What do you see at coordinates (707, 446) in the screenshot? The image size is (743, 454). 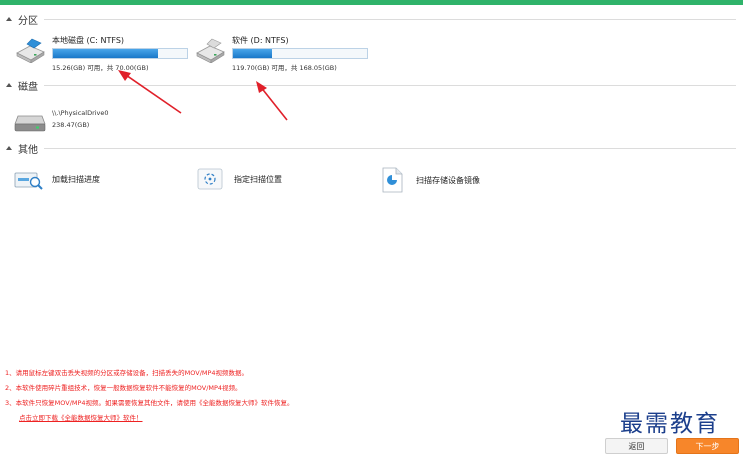 I see `next-button: 下一步` at bounding box center [707, 446].